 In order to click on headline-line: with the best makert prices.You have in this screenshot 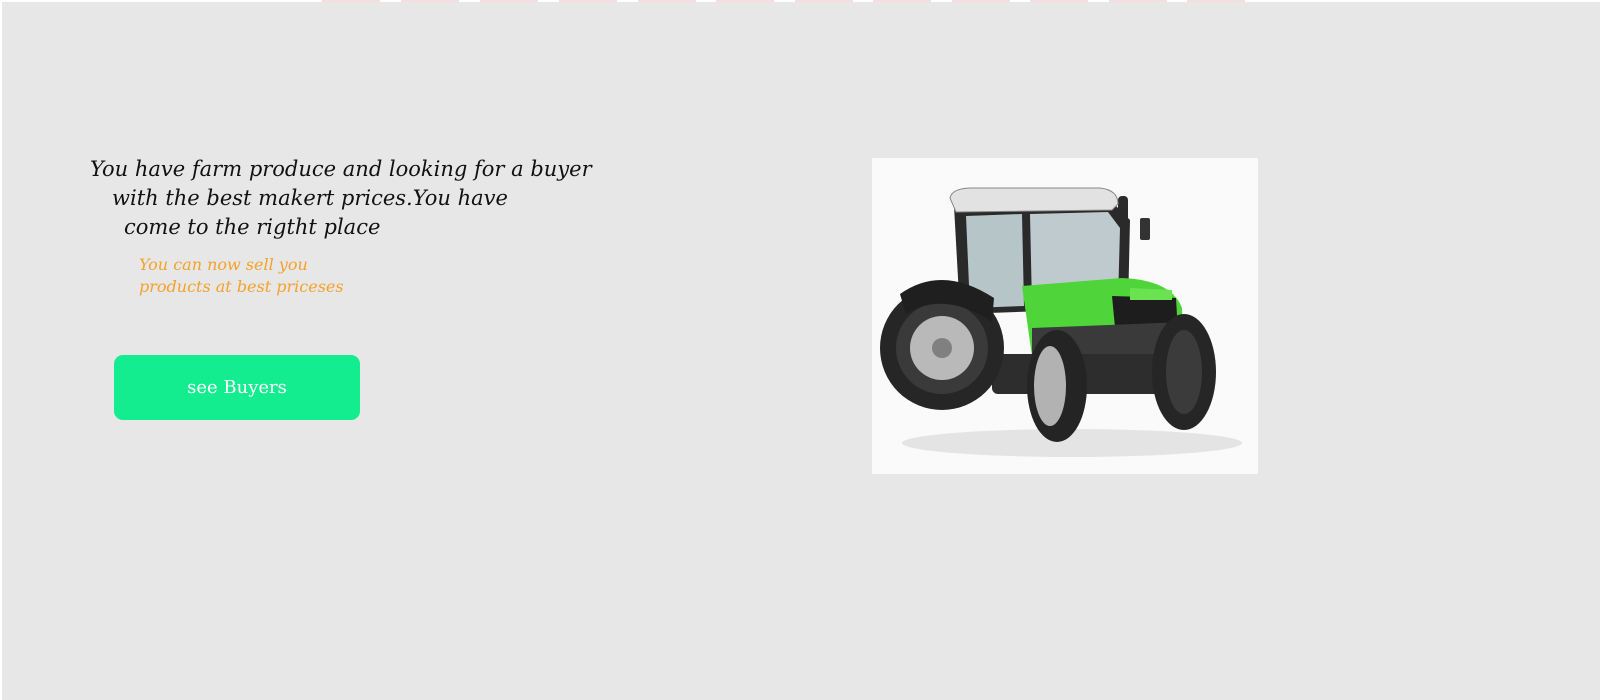, I will do `click(310, 198)`.